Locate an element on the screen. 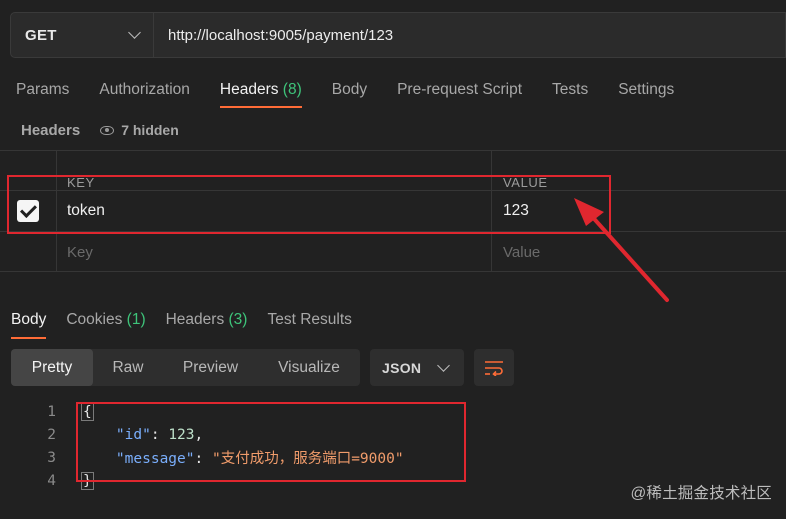  wrap-lines-button is located at coordinates (494, 367).